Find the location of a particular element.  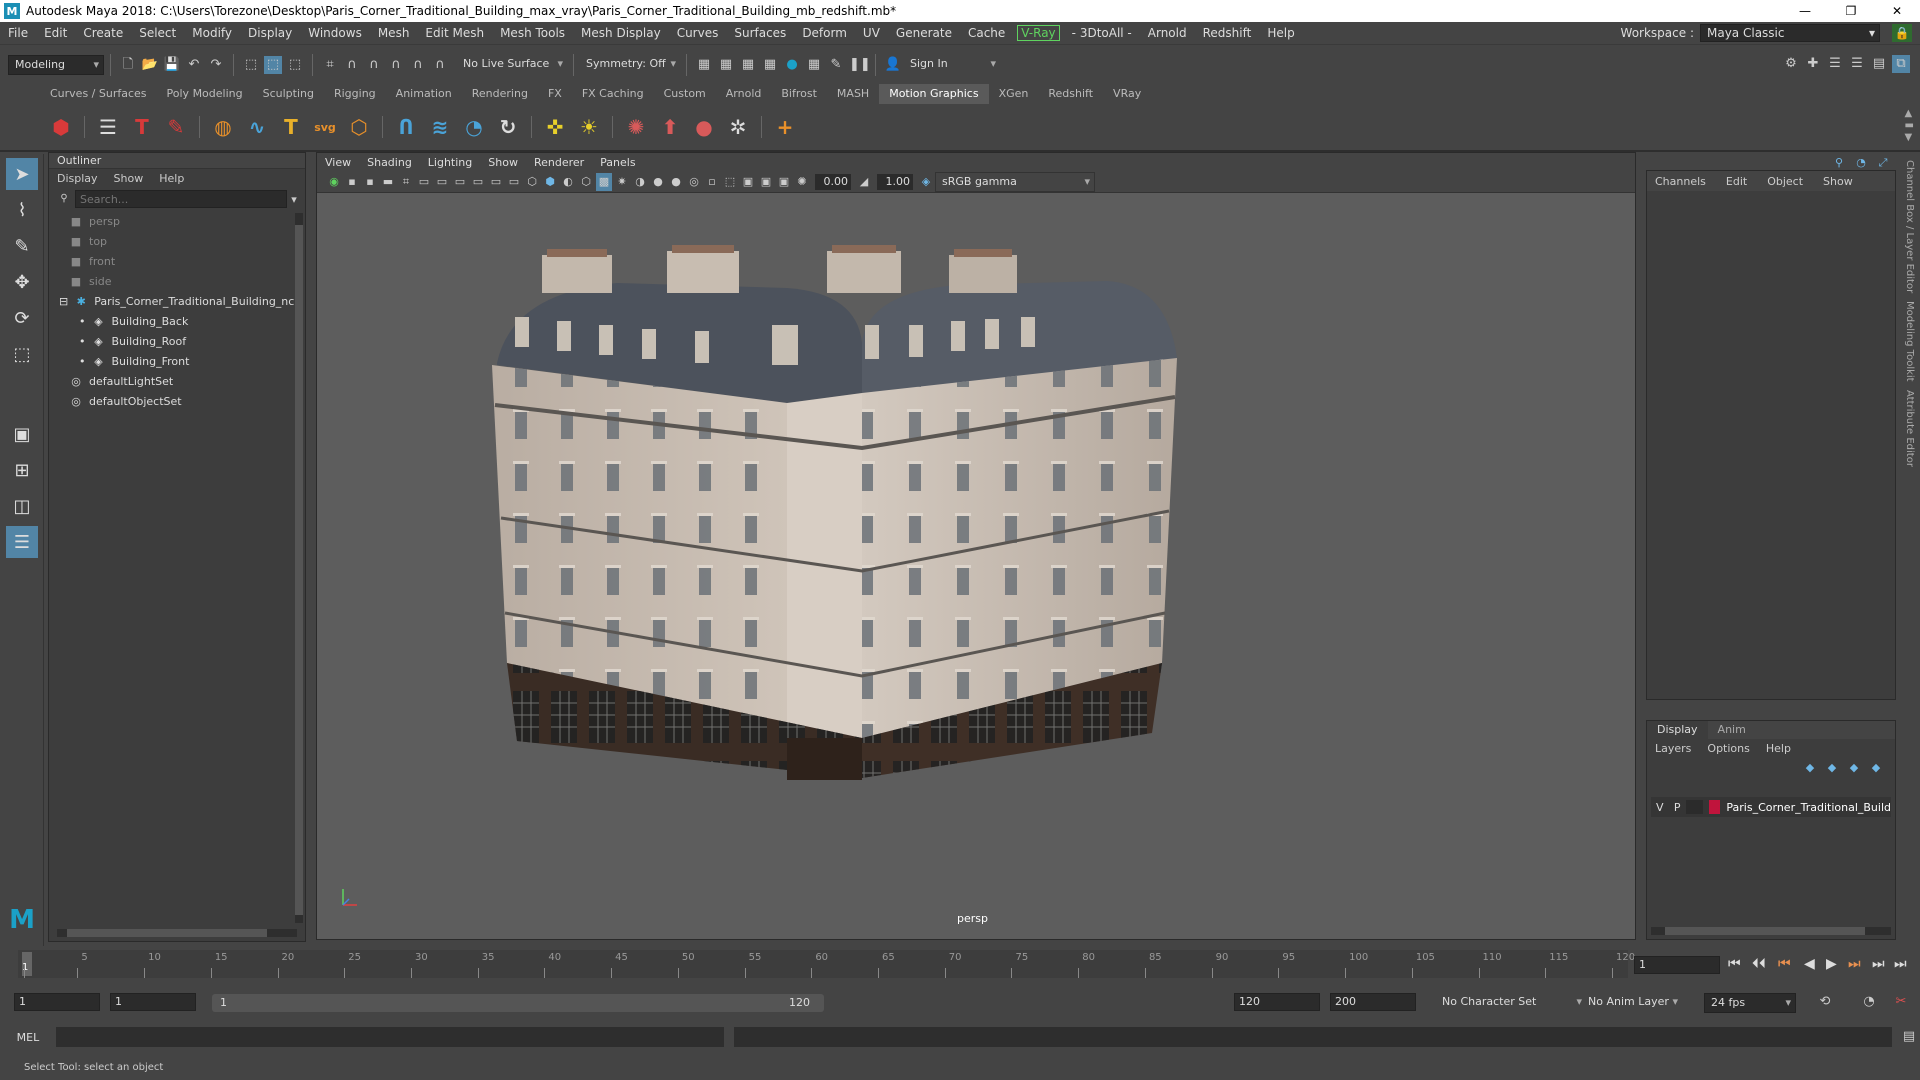

four-pane-icon: ⊞ is located at coordinates (22, 470).